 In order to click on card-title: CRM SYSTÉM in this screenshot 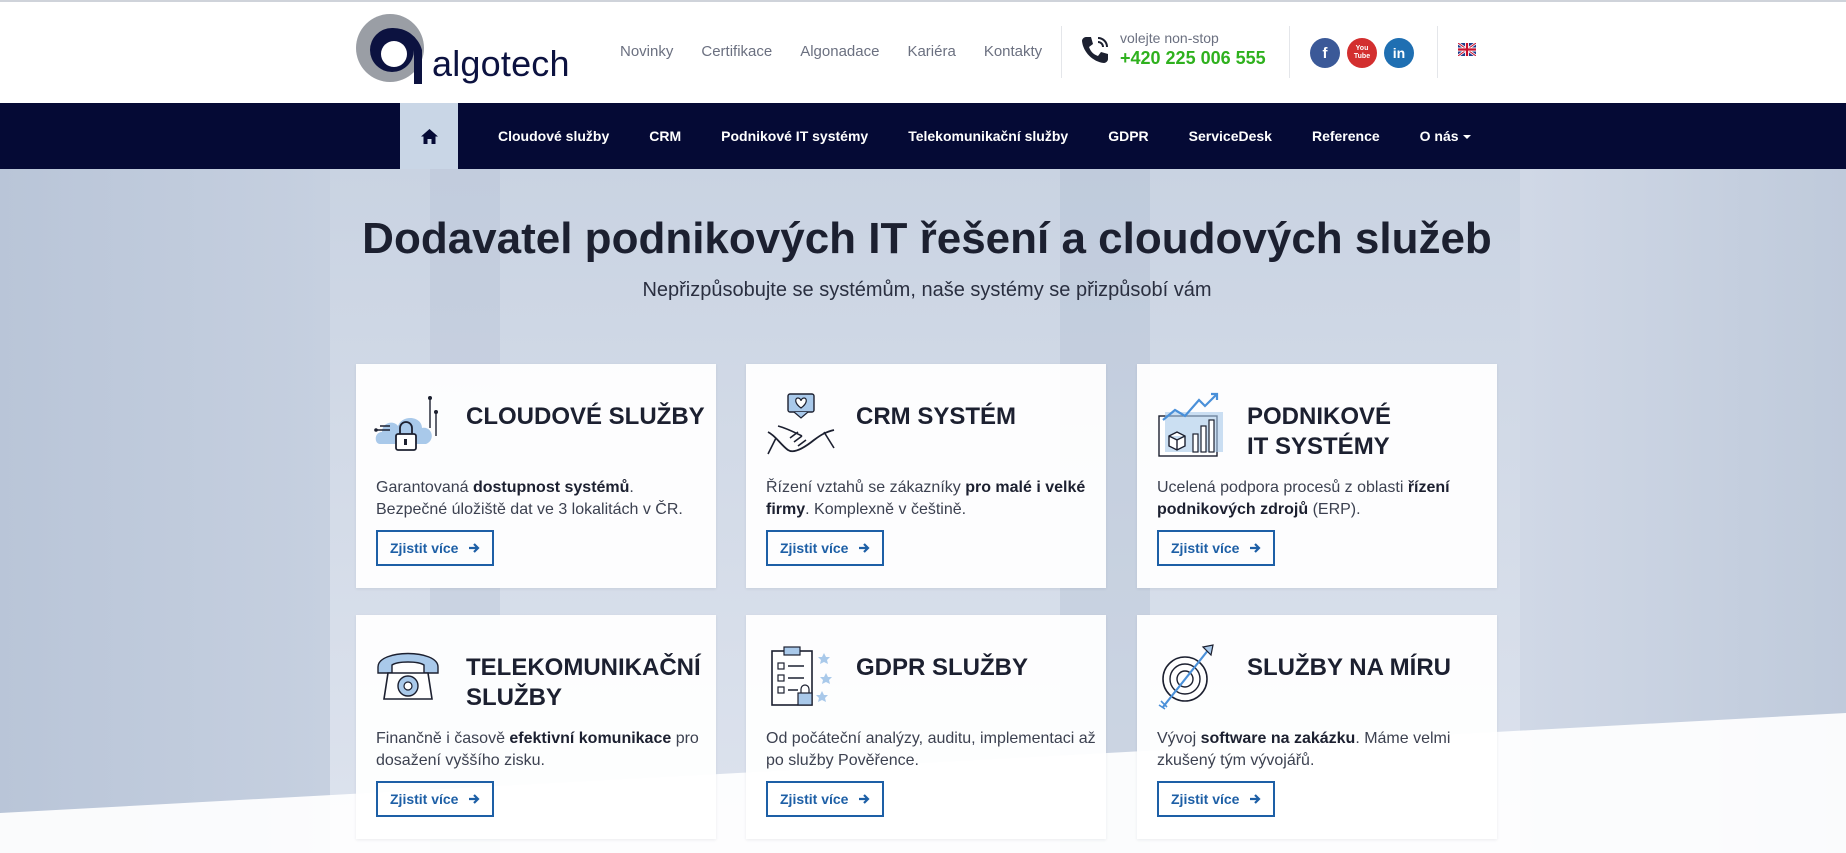, I will do `click(936, 416)`.